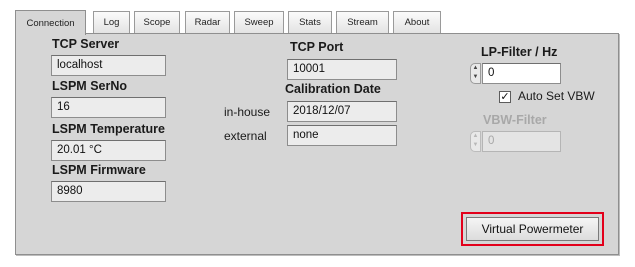 This screenshot has height=267, width=635. What do you see at coordinates (108, 129) in the screenshot?
I see `lspm-temperature-label: LSPM Temperature` at bounding box center [108, 129].